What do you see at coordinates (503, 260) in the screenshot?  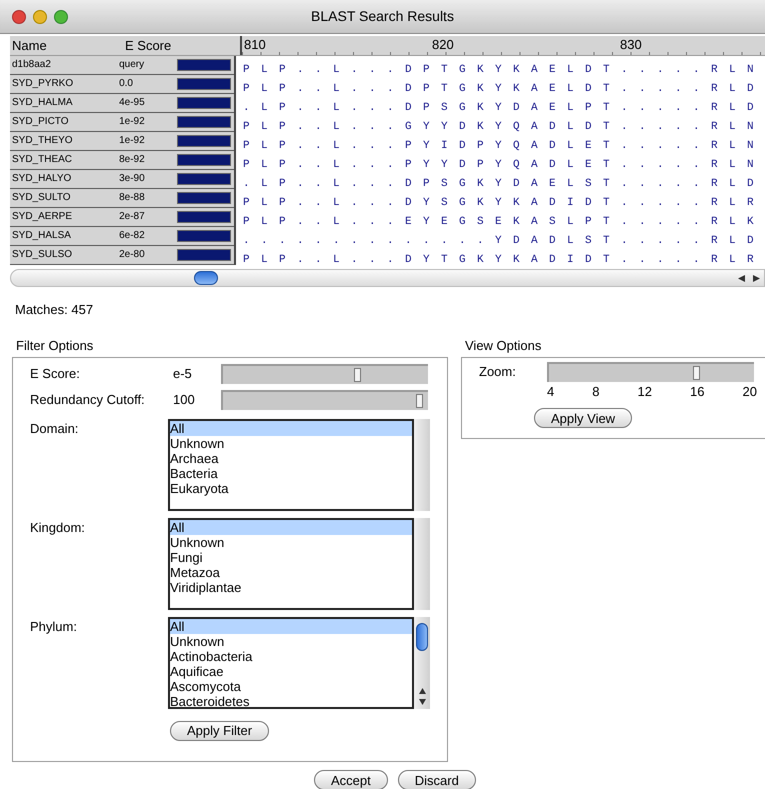 I see `sequence-text: PLP..L...DYTGKYKADIDT.....RLR` at bounding box center [503, 260].